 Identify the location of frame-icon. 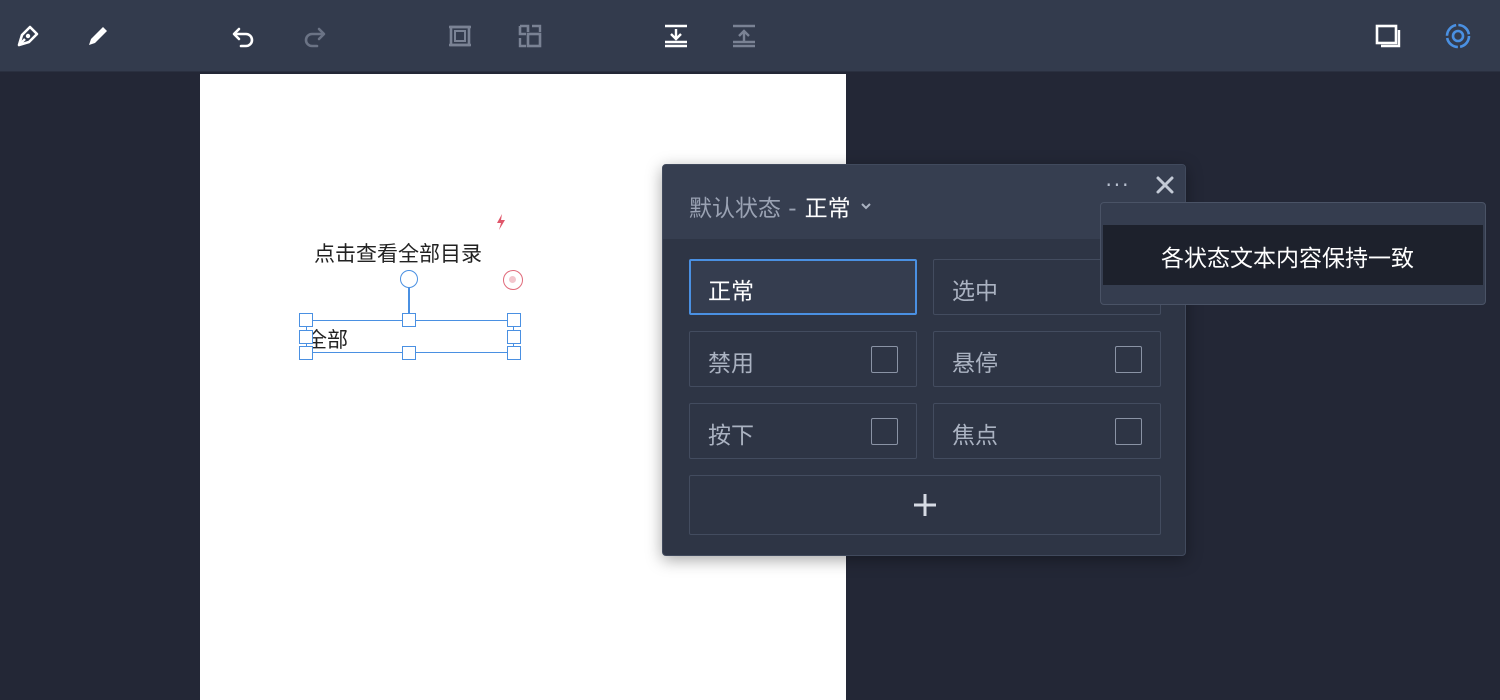
(460, 36).